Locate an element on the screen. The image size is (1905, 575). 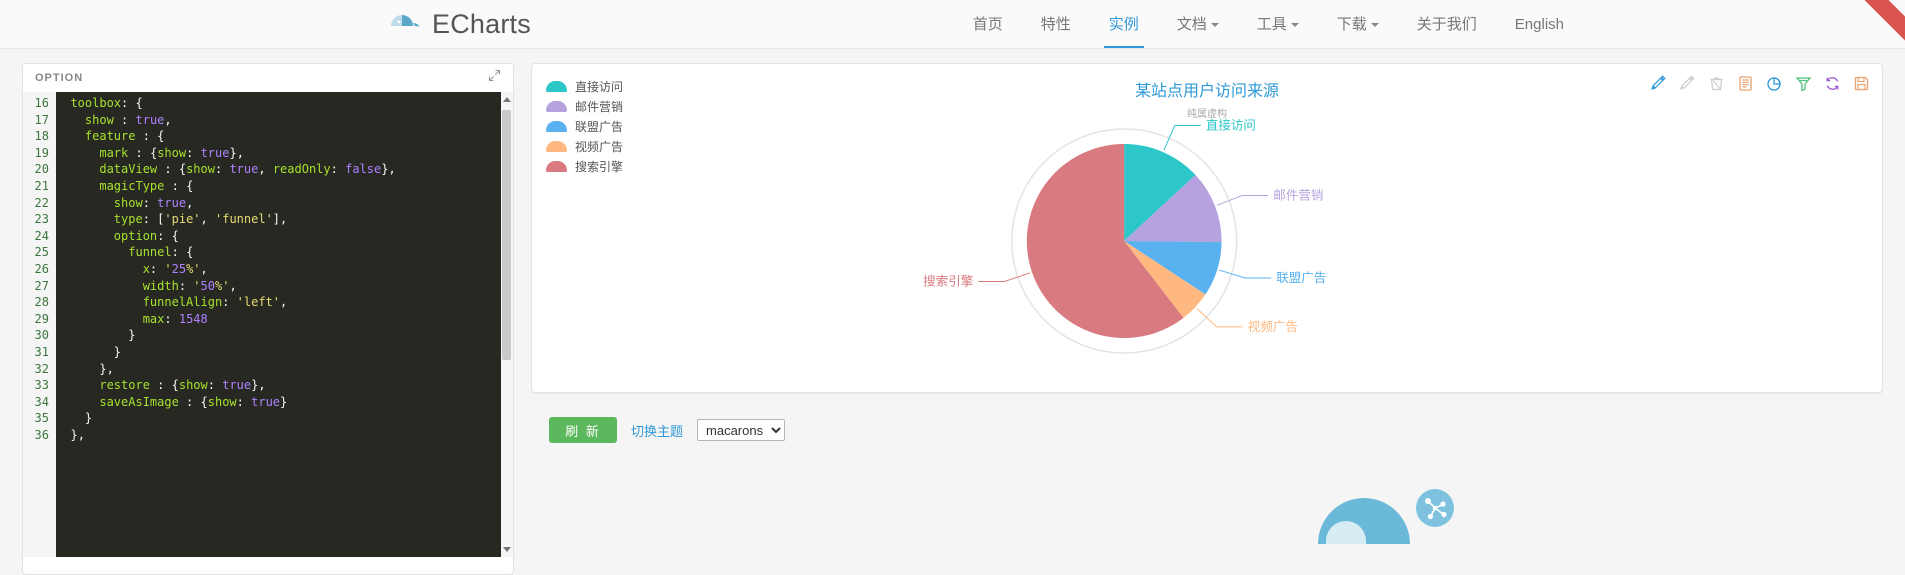
line-number: 35 is located at coordinates (41, 418).